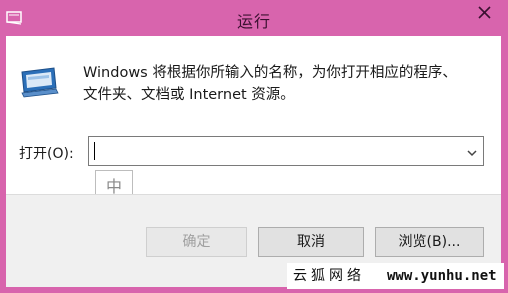 The height and width of the screenshot is (293, 508). I want to click on title-bar: 运行, so click(254, 18).